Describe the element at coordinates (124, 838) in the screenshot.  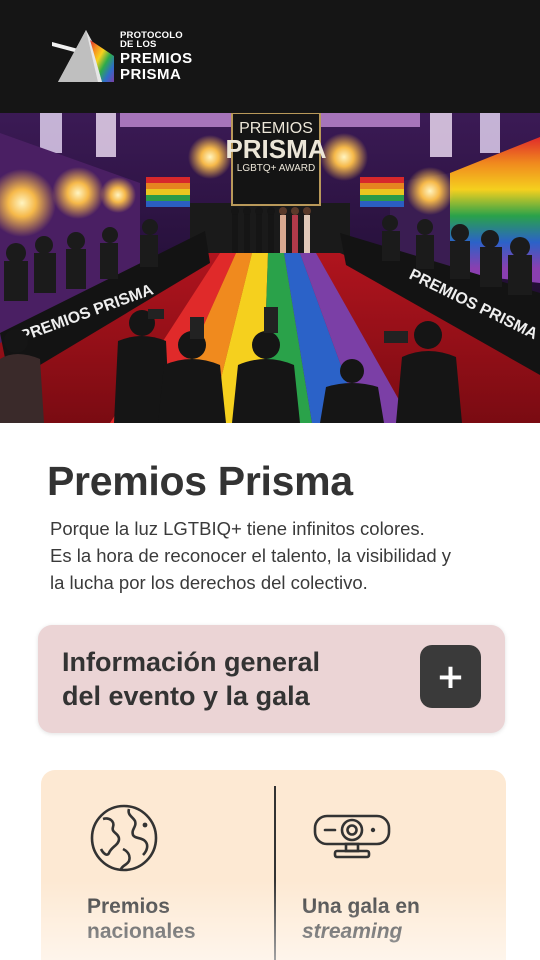
I see `globe-icon` at that location.